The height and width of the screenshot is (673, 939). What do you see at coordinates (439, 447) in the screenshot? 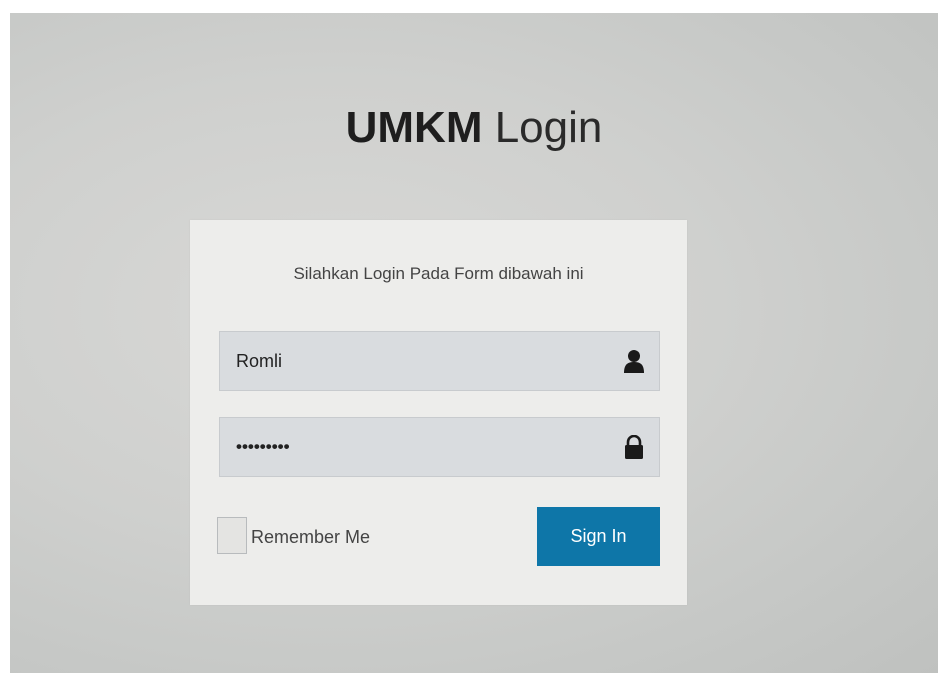
I see `password-field: •••••••••` at bounding box center [439, 447].